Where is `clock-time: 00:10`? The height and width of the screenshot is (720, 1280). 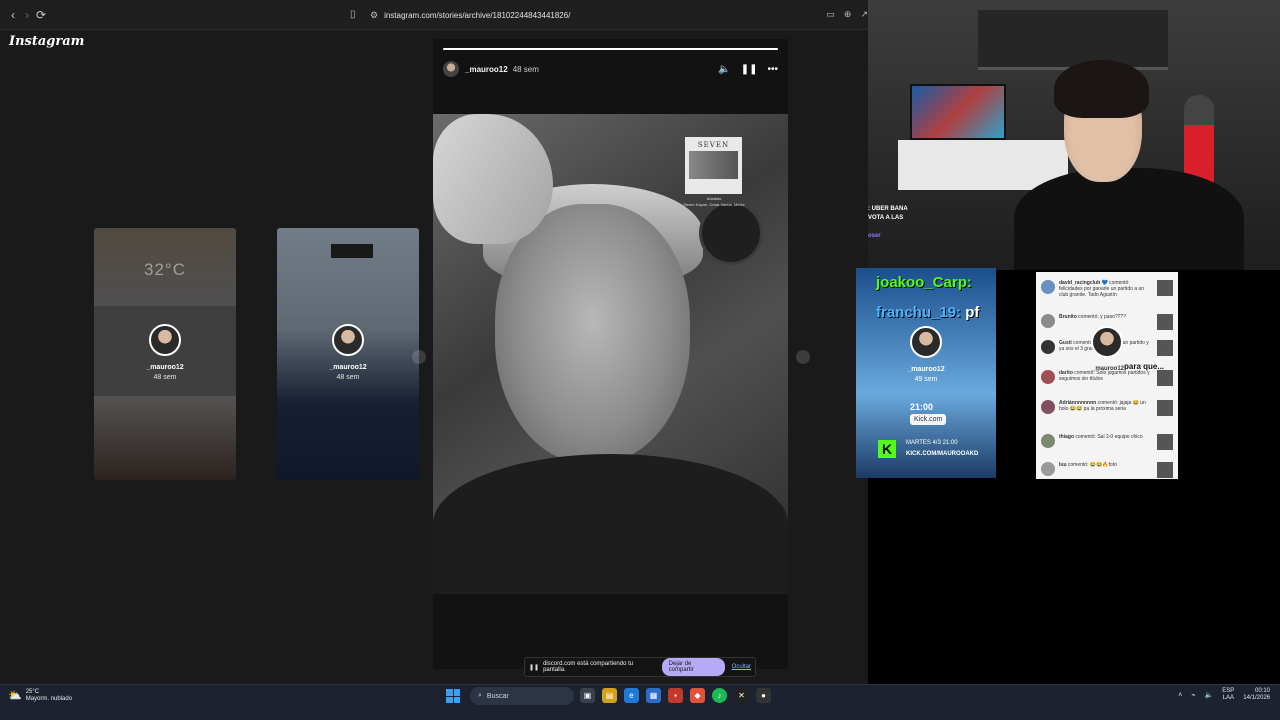 clock-time: 00:10 is located at coordinates (1262, 691).